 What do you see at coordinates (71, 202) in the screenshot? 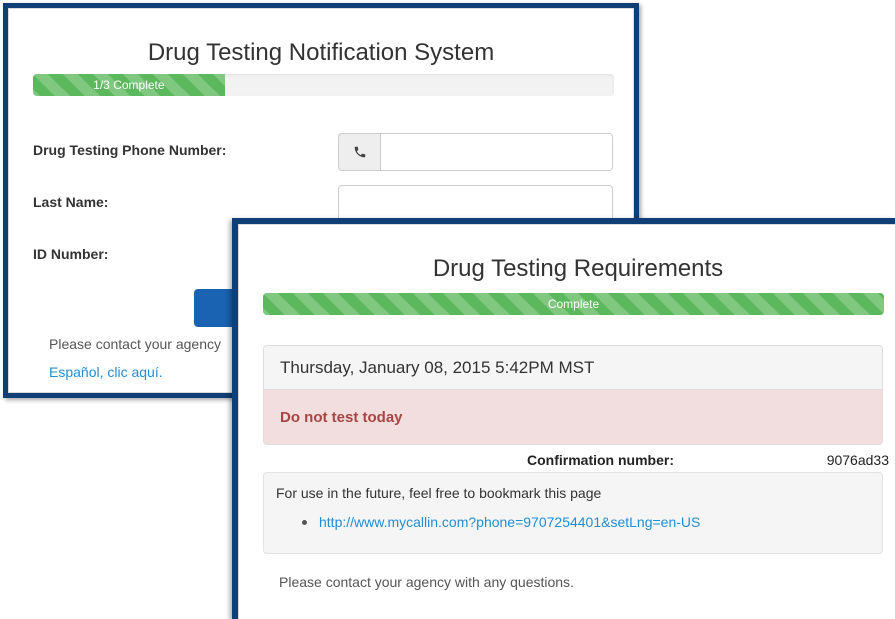
I see `last-name-label: Last Name:` at bounding box center [71, 202].